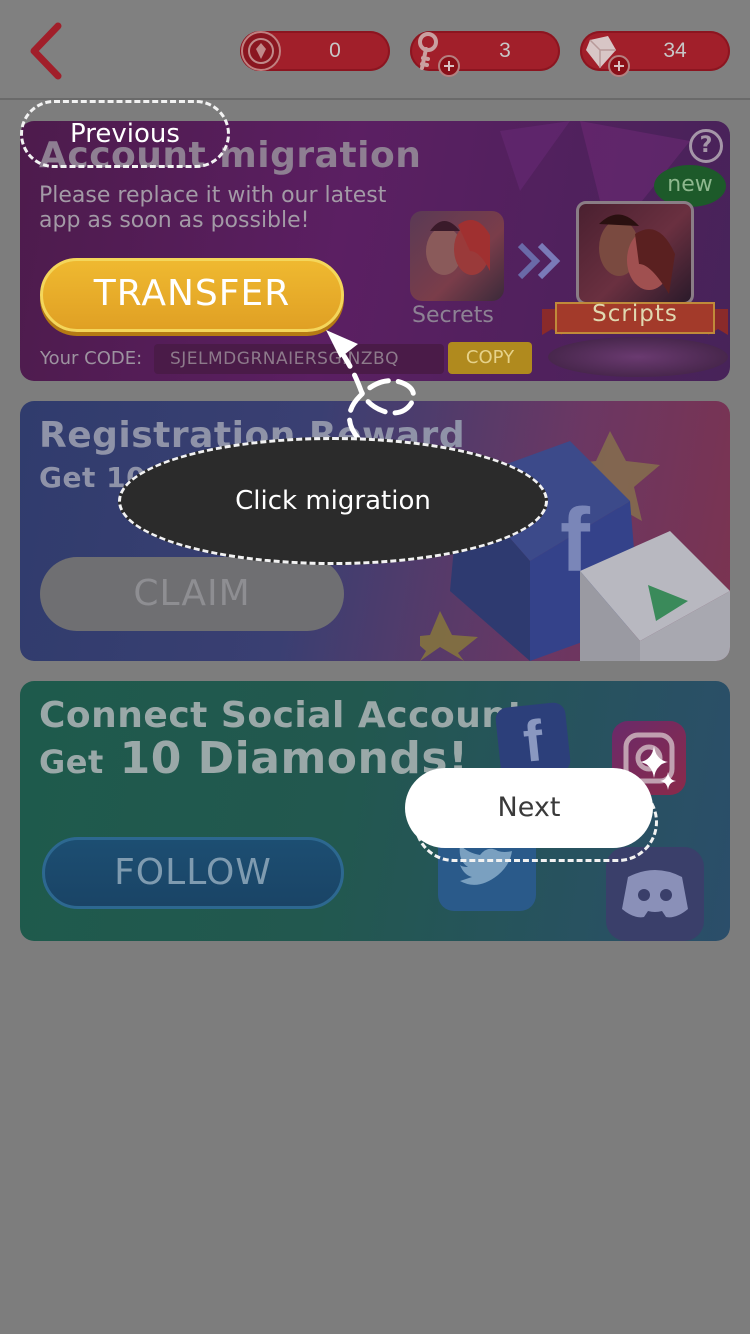 The image size is (750, 1334). What do you see at coordinates (192, 295) in the screenshot?
I see `transfer-button: TRANSFER` at bounding box center [192, 295].